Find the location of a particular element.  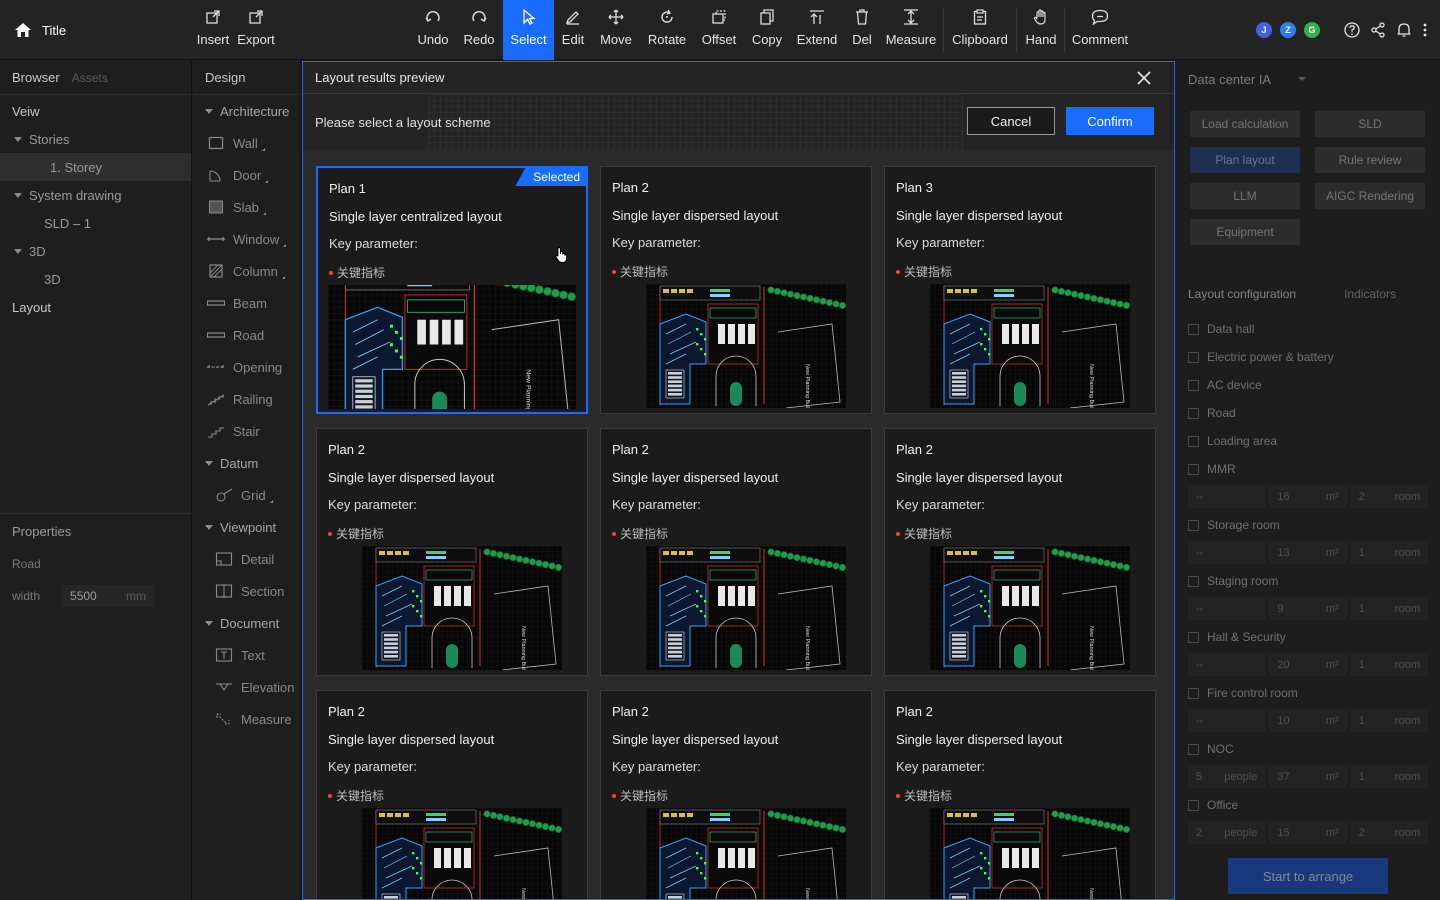

measure-tool: Measure is located at coordinates (911, 30).